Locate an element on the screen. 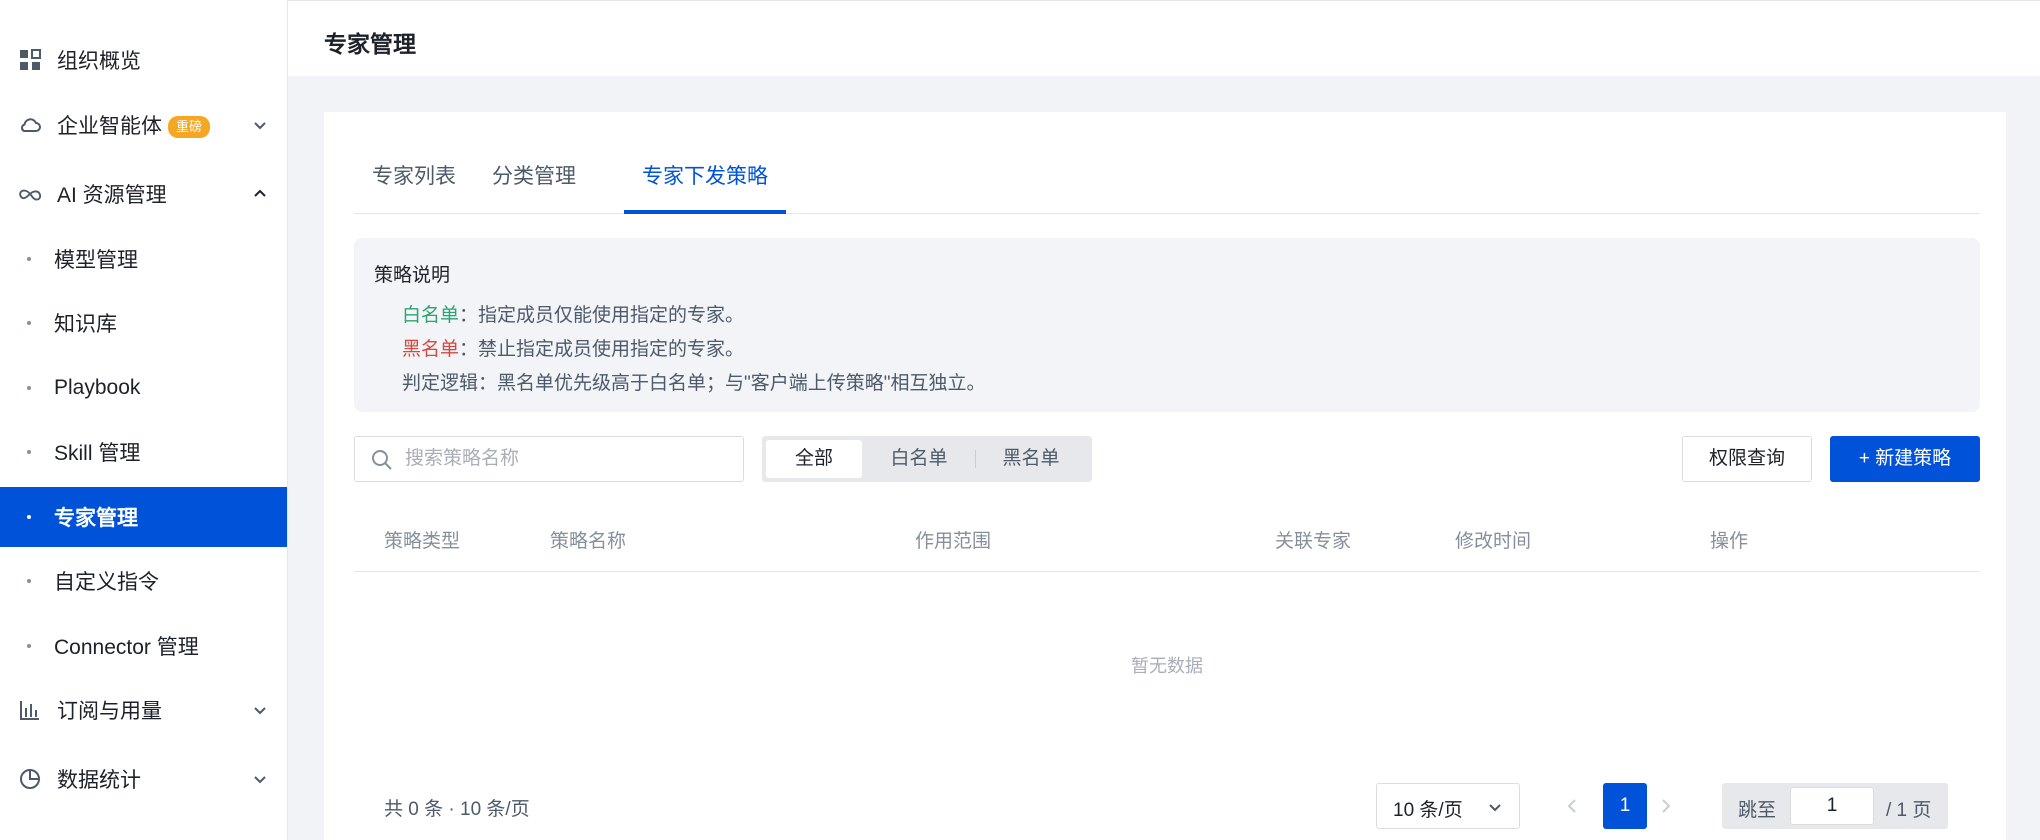  sidebar-item-label: Skill 管理 is located at coordinates (97, 453).